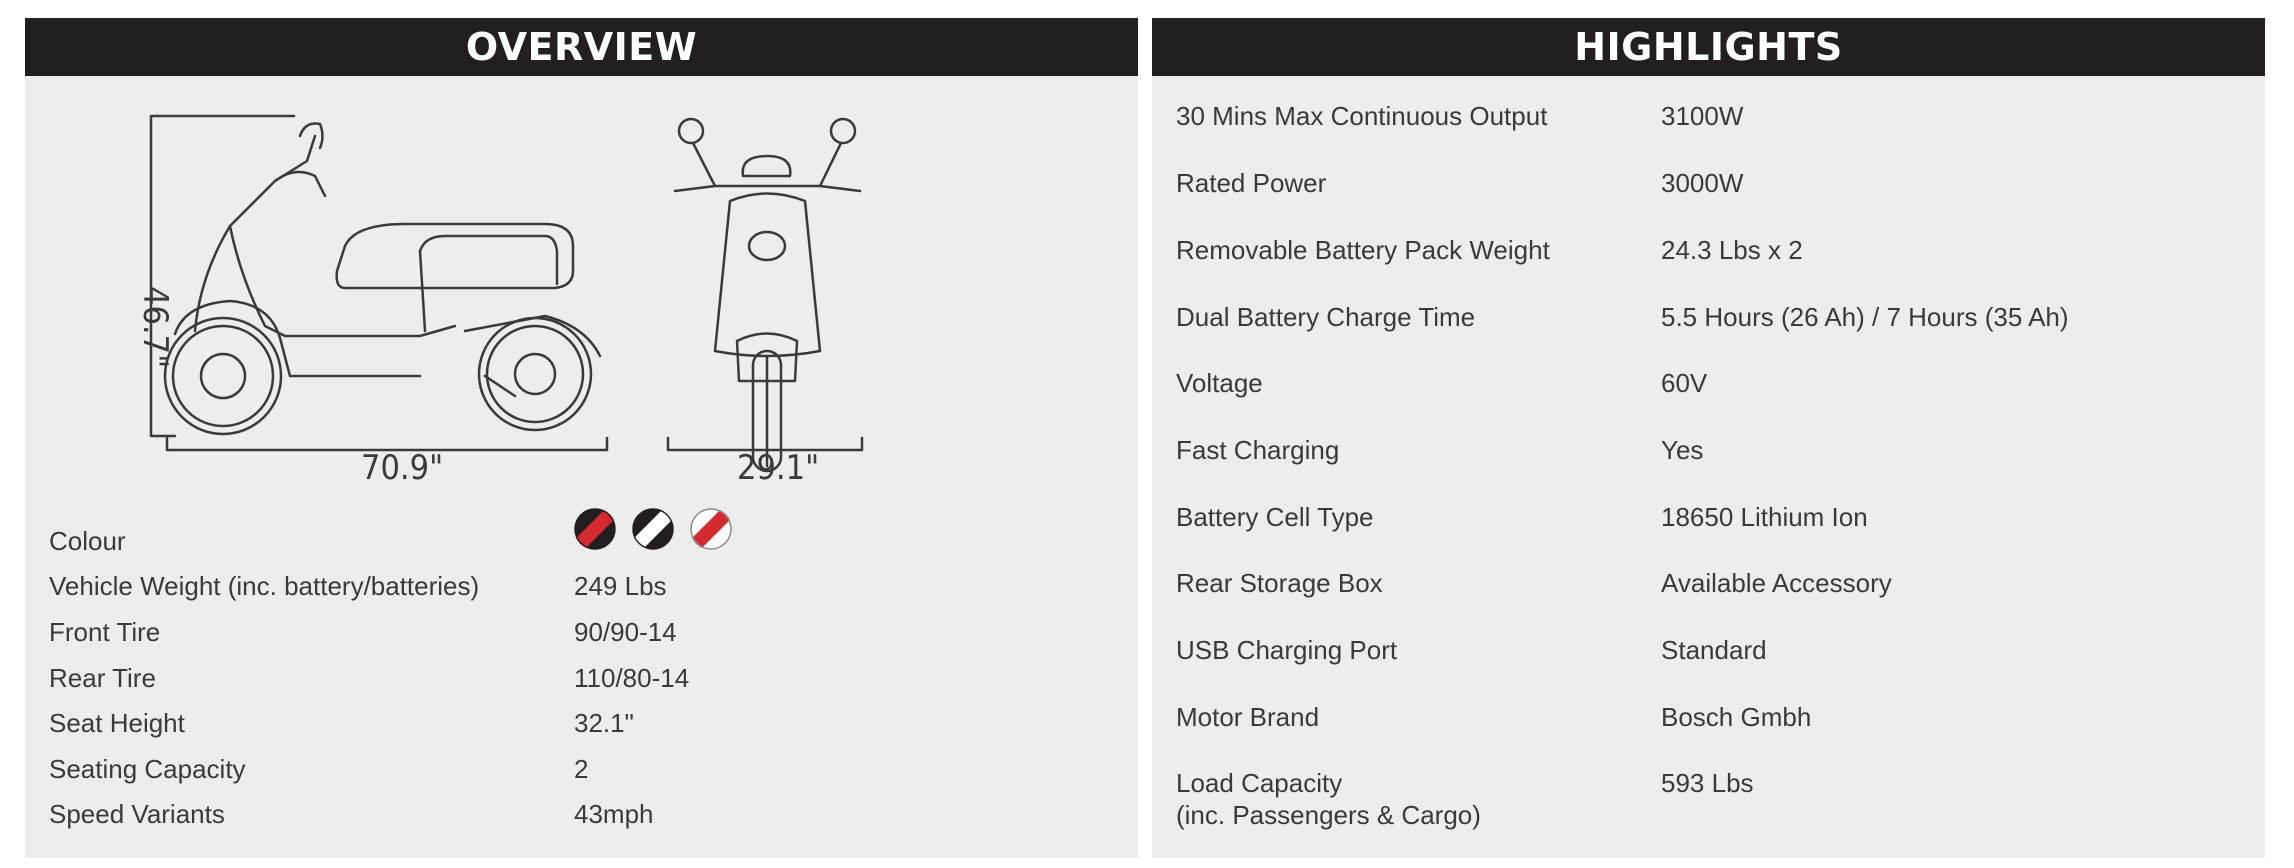  Describe the element at coordinates (1362, 116) in the screenshot. I see `highlight-label: 30 Mins Max Continuous Output` at that location.